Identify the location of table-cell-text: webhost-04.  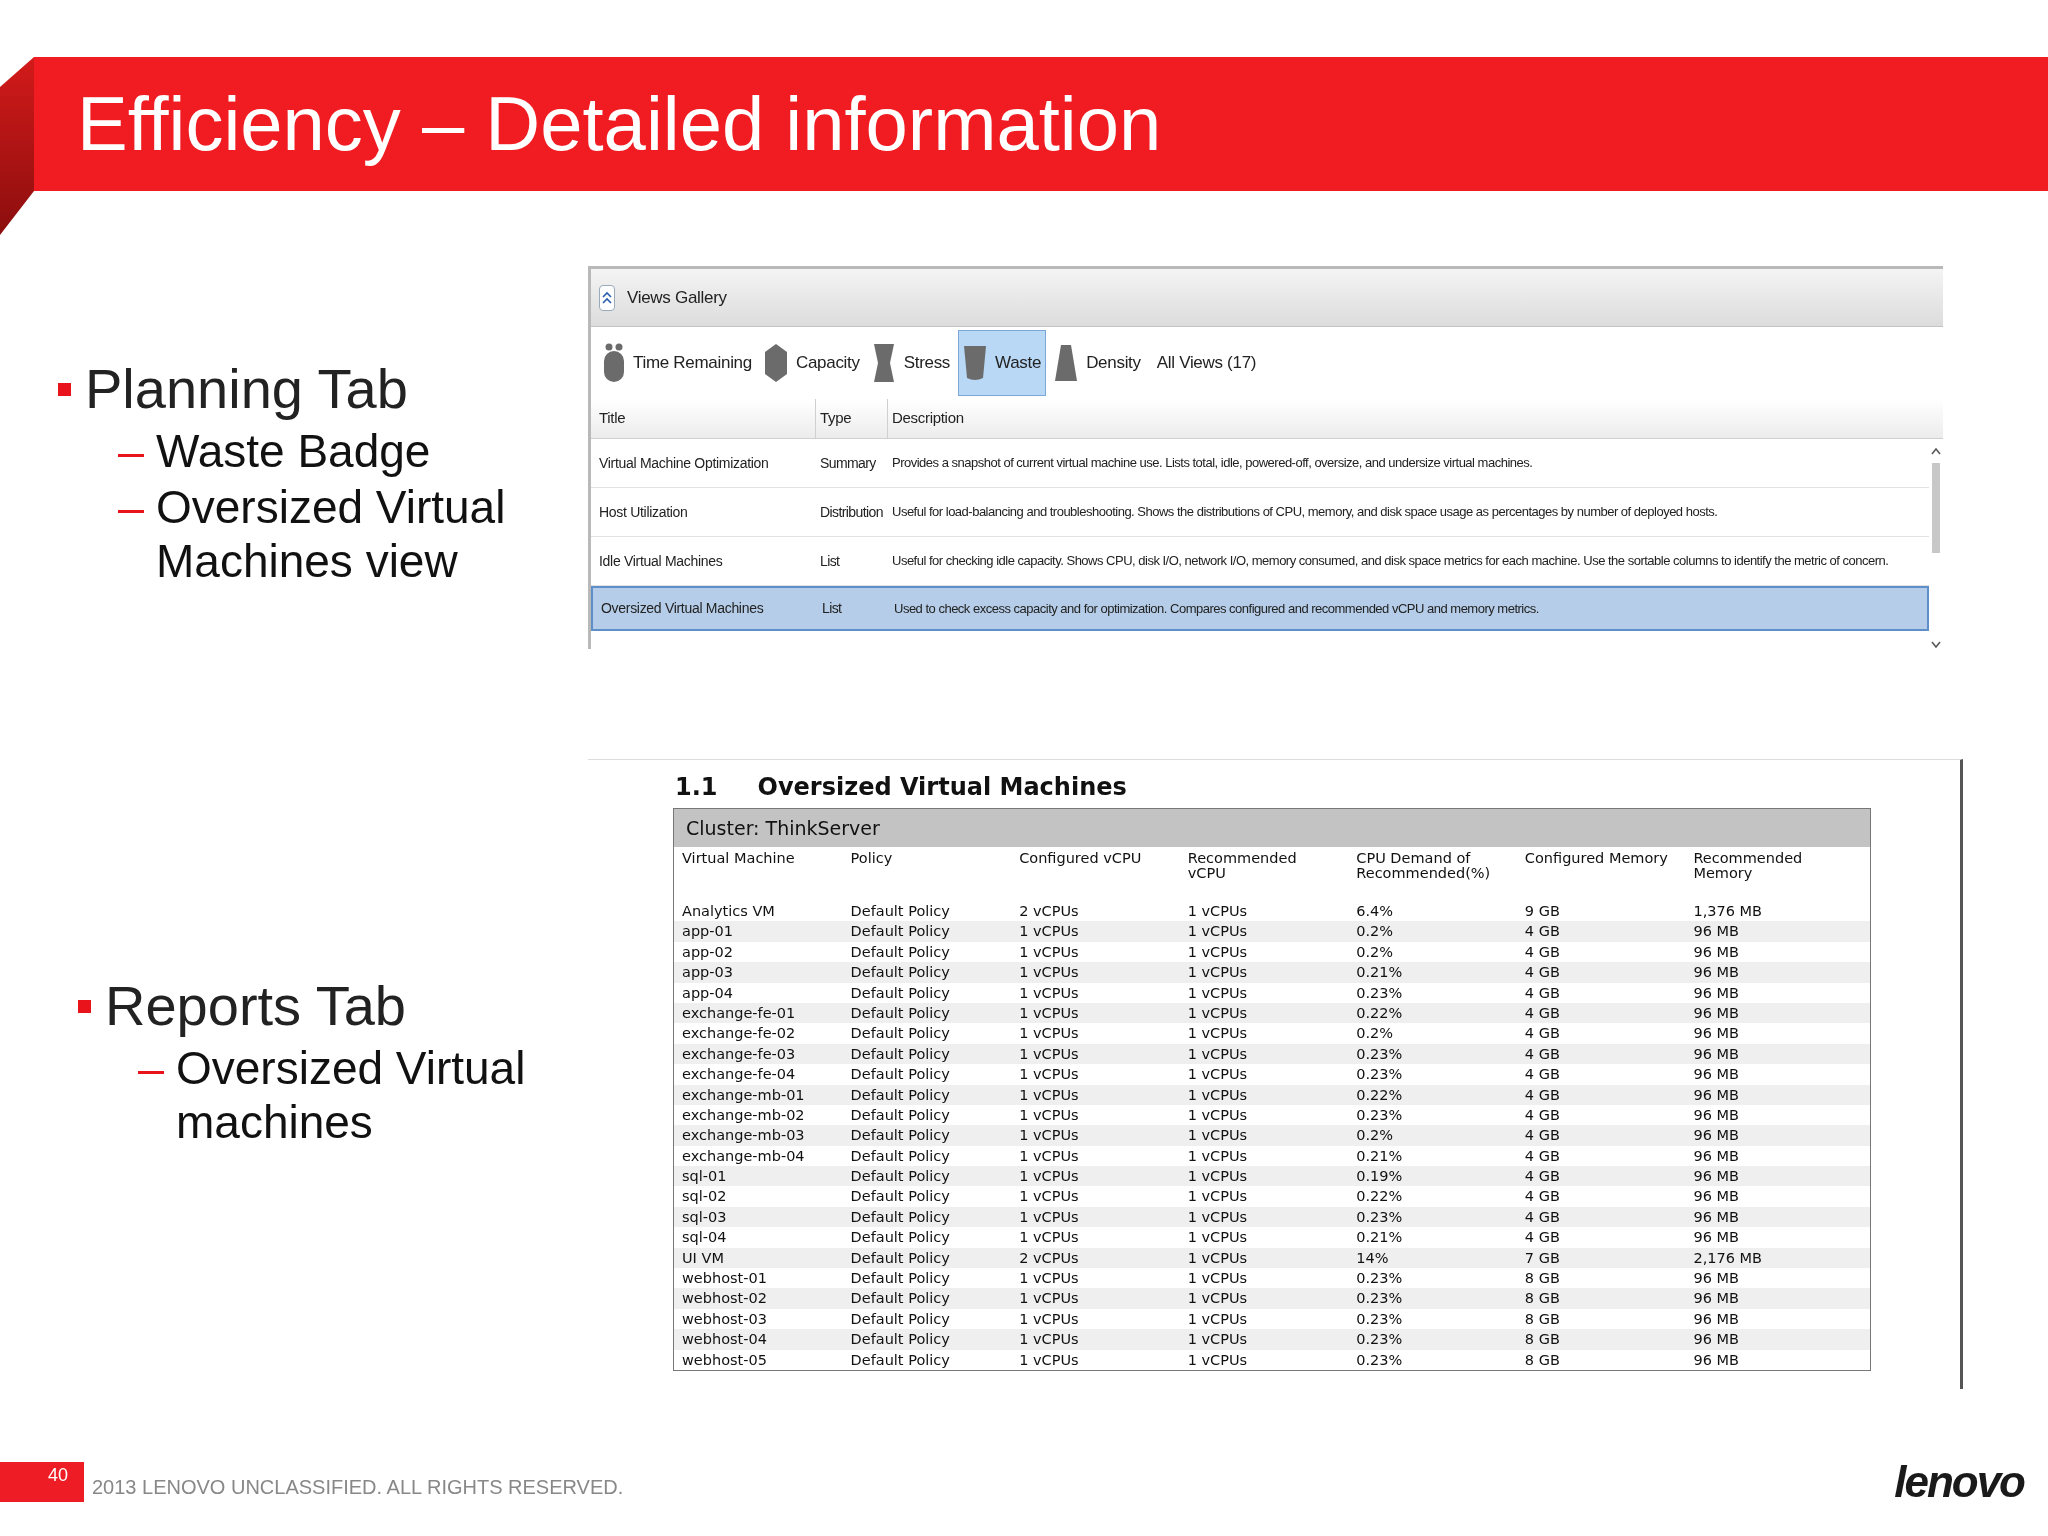
(725, 1340).